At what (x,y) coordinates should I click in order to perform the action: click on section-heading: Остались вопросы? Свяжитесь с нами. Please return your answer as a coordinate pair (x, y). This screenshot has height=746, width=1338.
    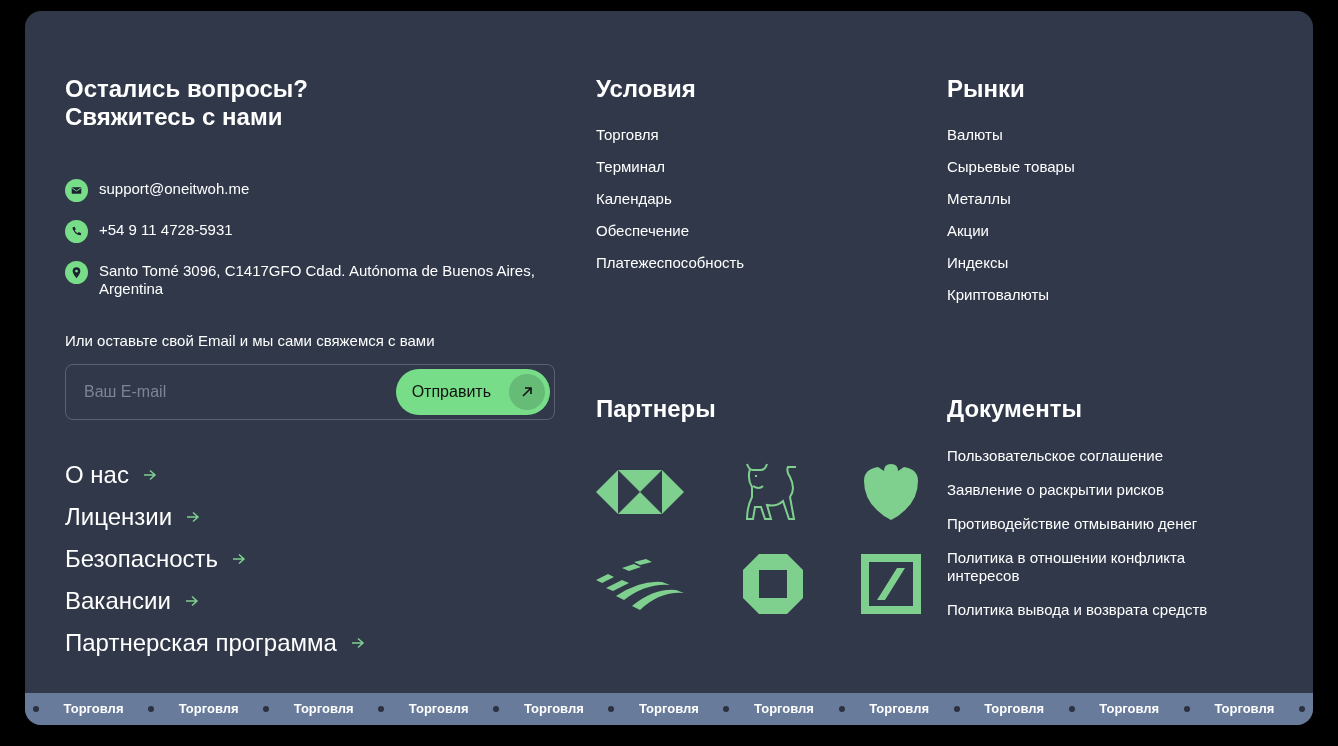
    Looking at the image, I should click on (187, 103).